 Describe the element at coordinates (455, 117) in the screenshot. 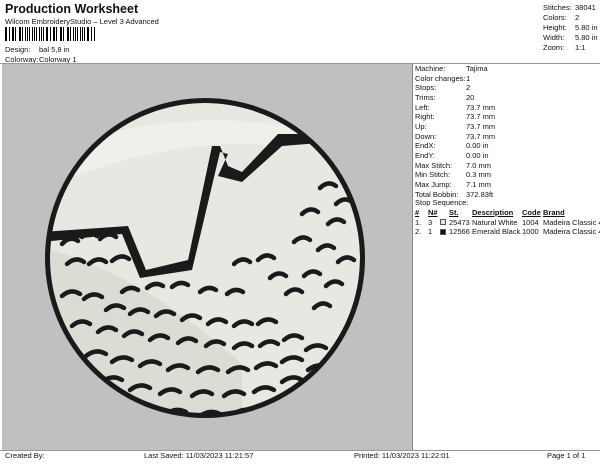

I see `param-row: Right: 73.7 mm` at that location.